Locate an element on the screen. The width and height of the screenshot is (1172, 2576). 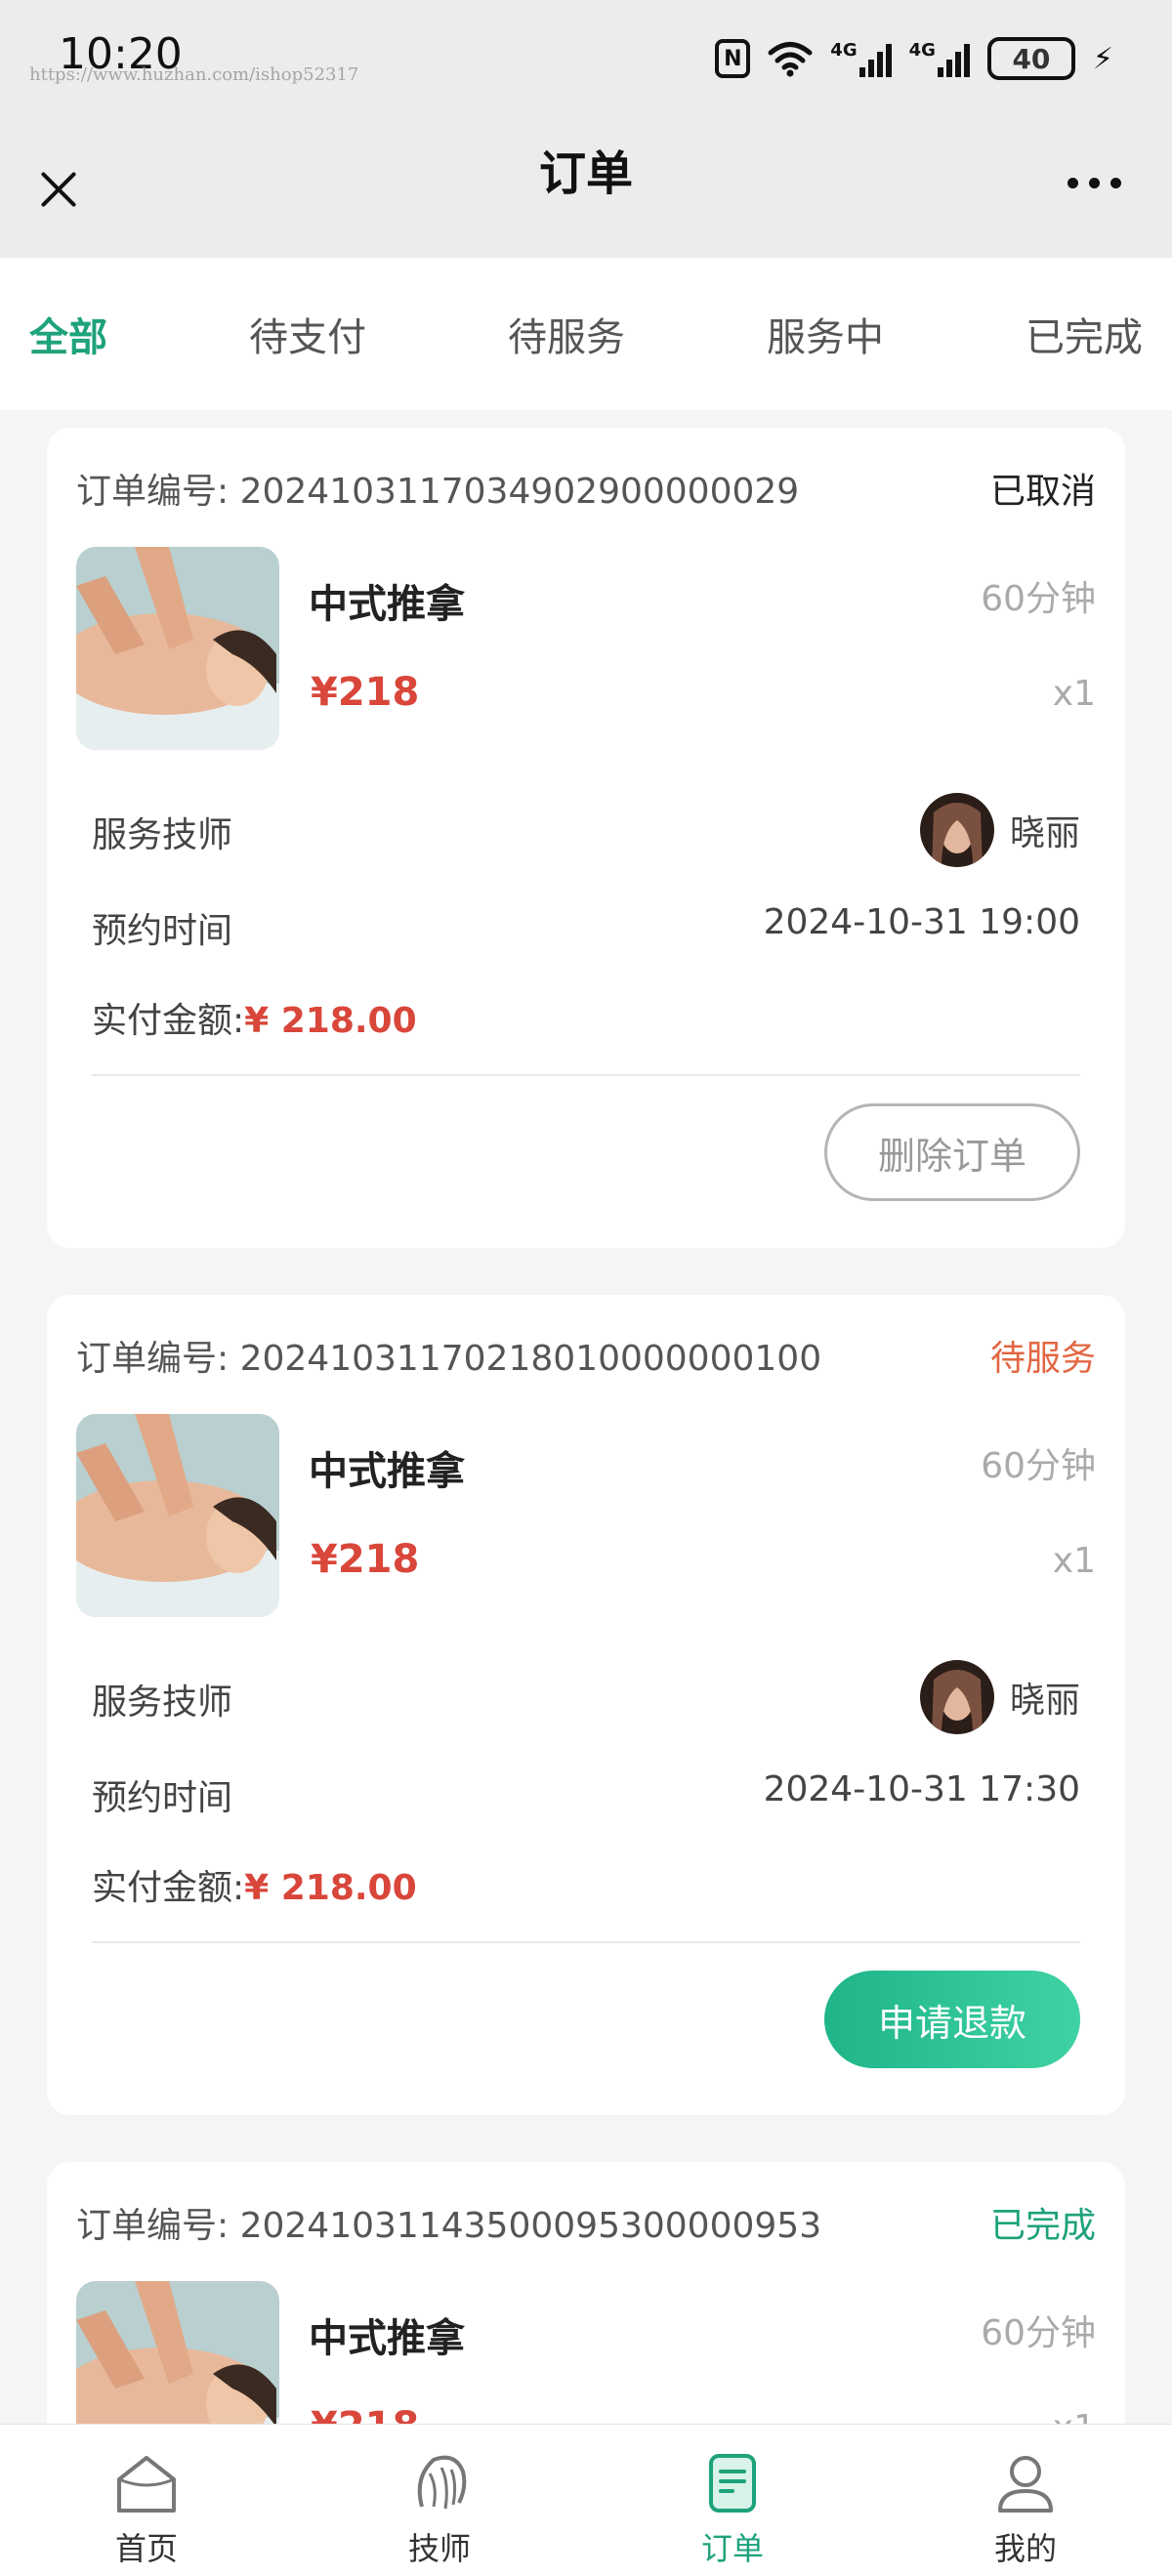
order-icon is located at coordinates (732, 2483).